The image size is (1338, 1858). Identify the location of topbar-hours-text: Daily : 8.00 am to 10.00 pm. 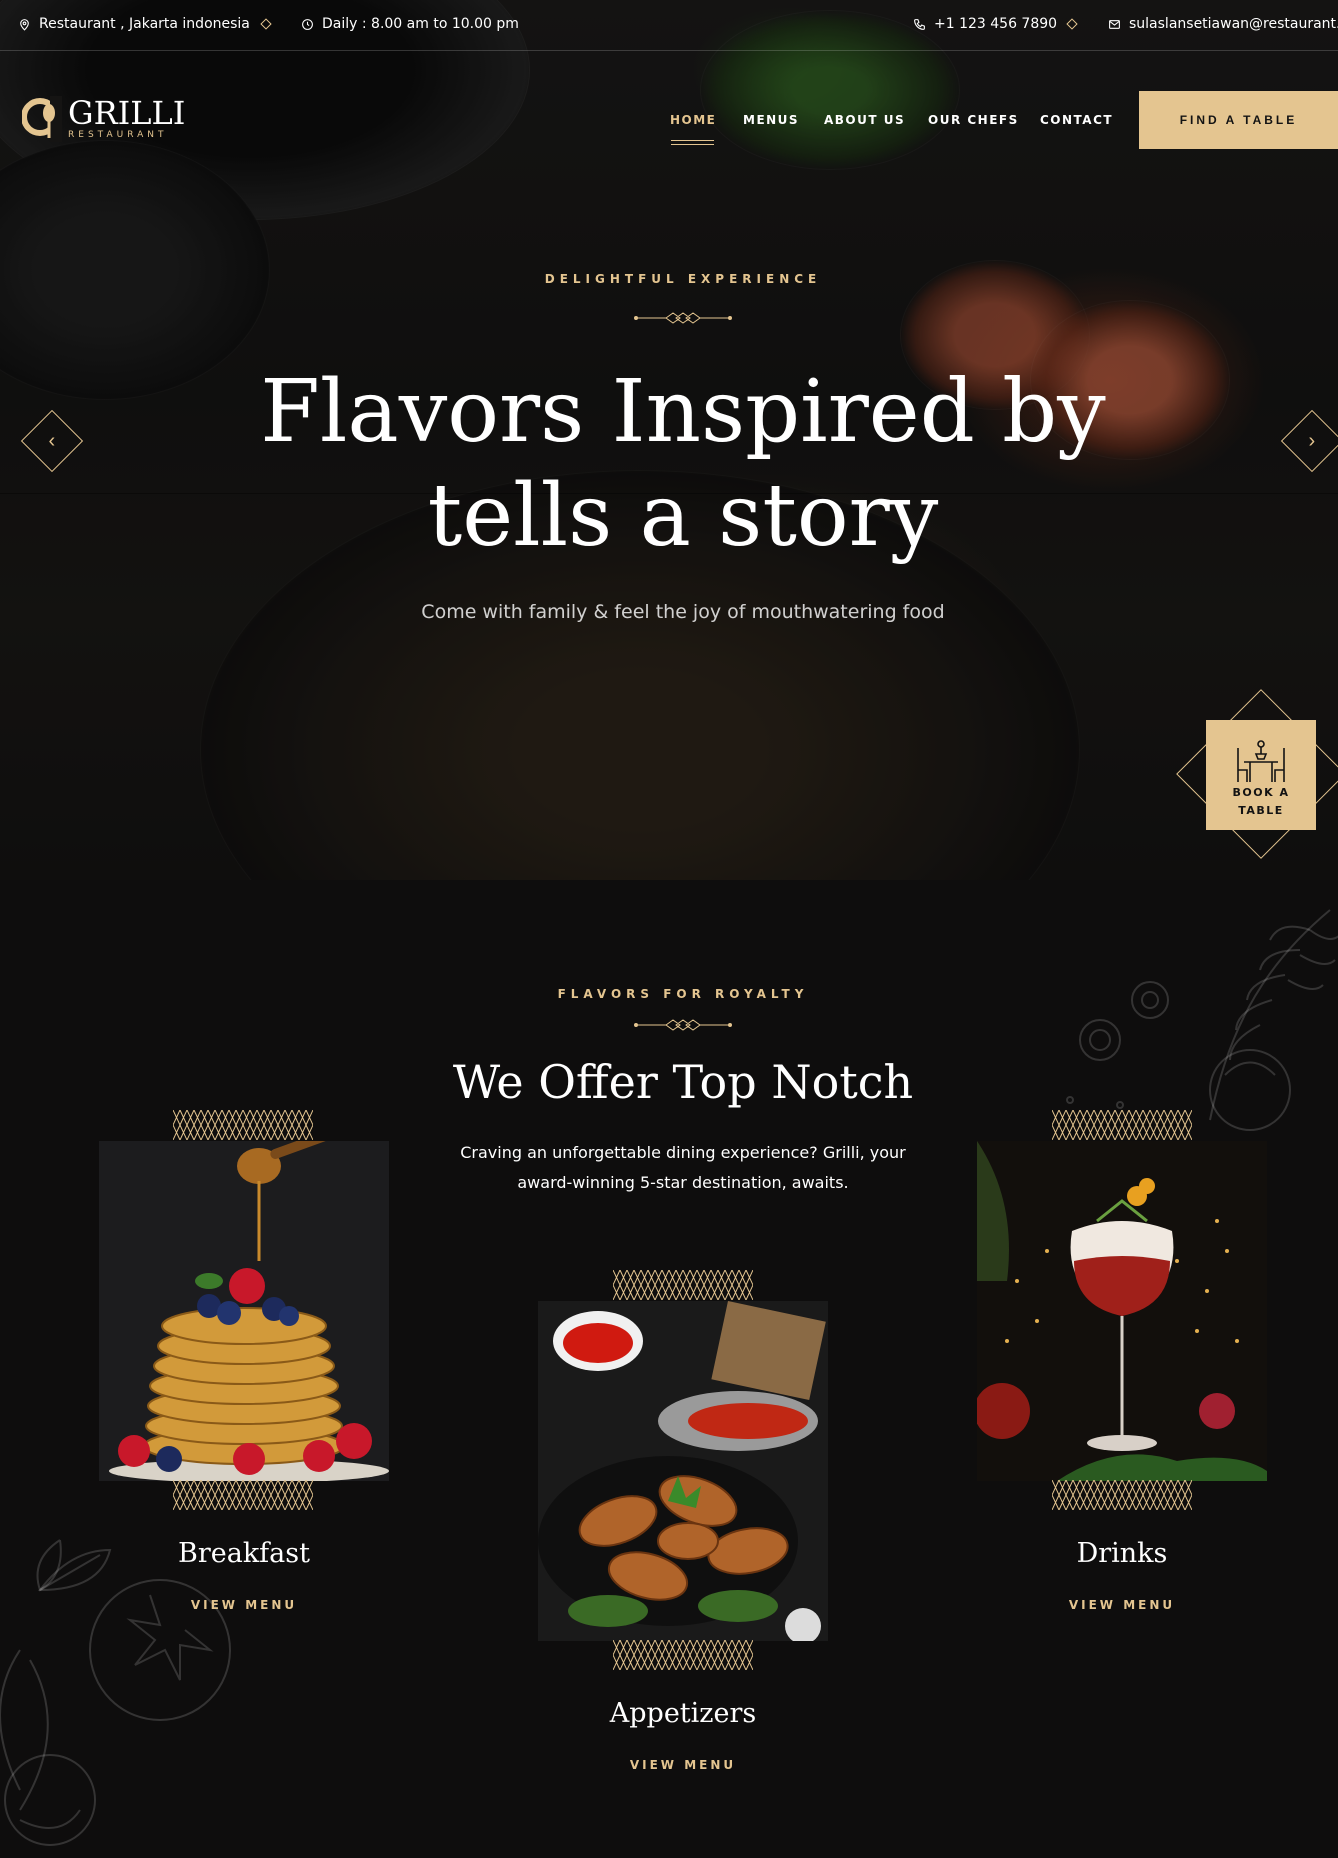
(420, 24).